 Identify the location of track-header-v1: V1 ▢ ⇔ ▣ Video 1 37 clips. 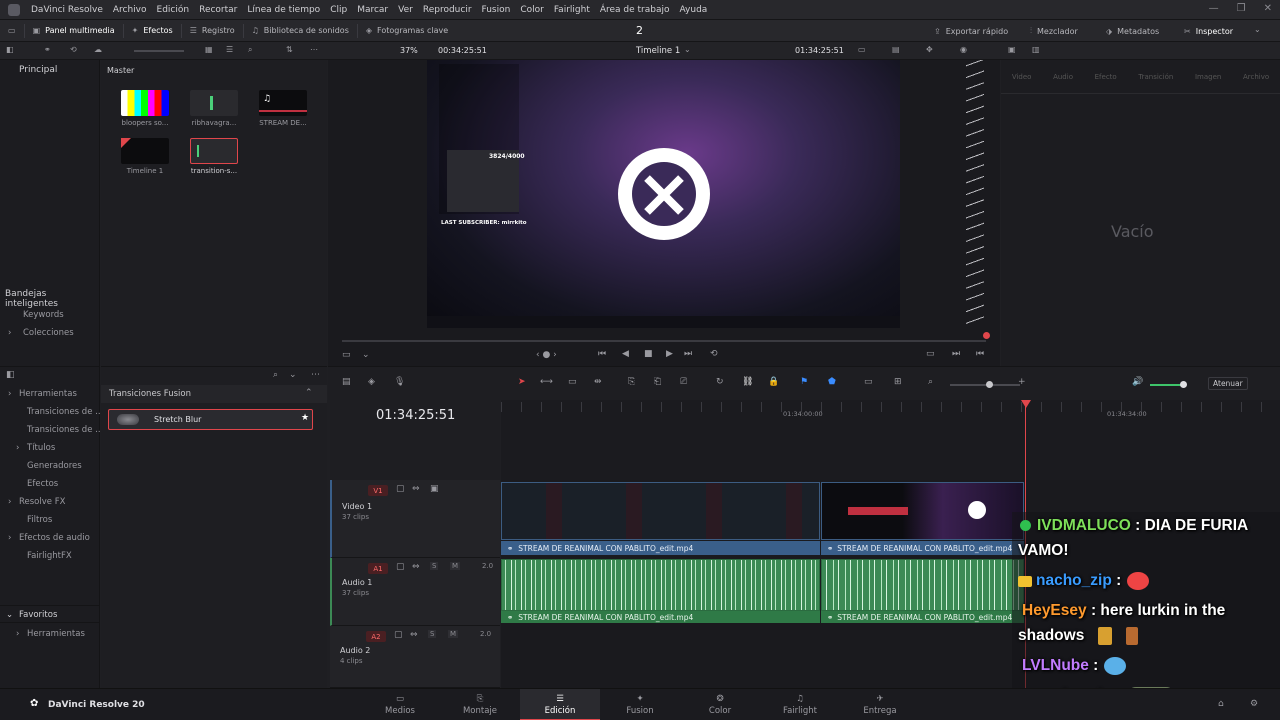
(415, 519).